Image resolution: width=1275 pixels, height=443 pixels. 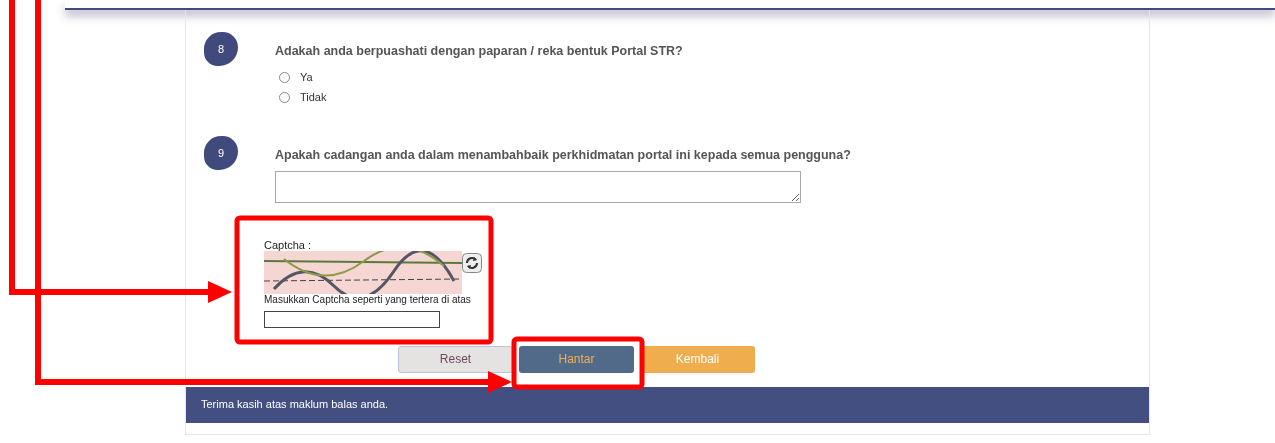 What do you see at coordinates (455, 359) in the screenshot?
I see `reset-button: Reset` at bounding box center [455, 359].